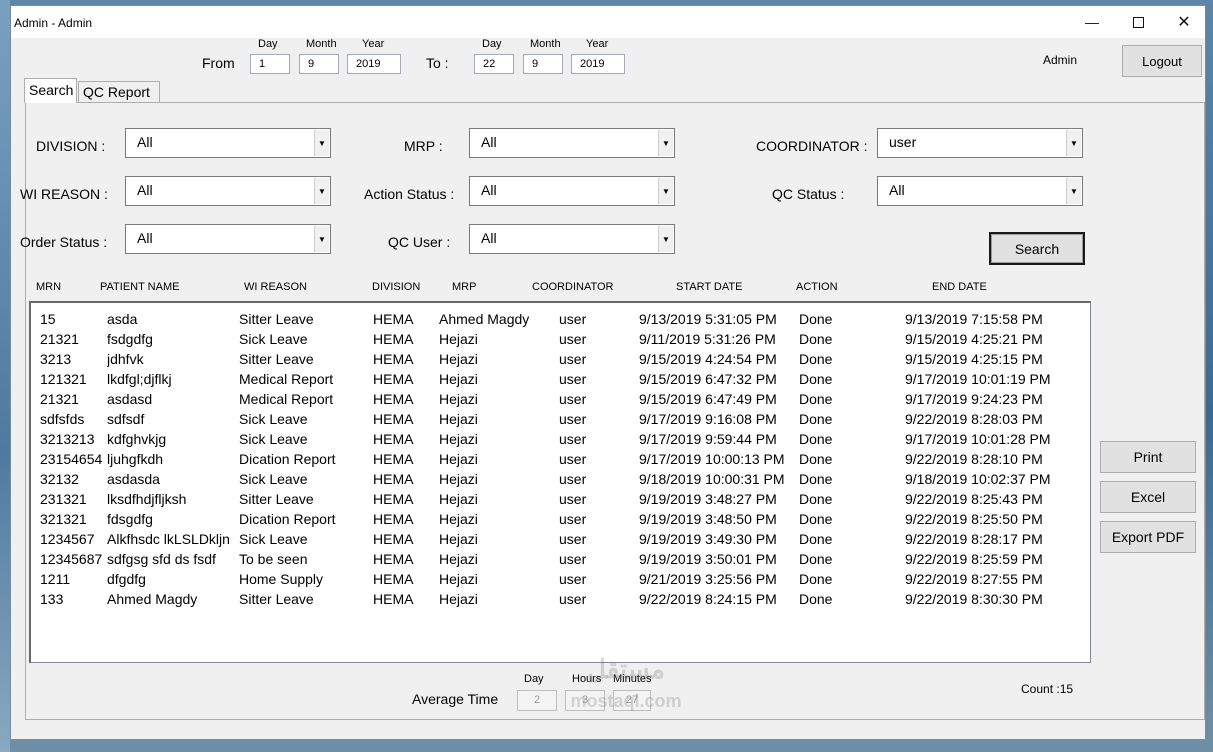  What do you see at coordinates (572, 191) in the screenshot?
I see `action-status-select: All ▼` at bounding box center [572, 191].